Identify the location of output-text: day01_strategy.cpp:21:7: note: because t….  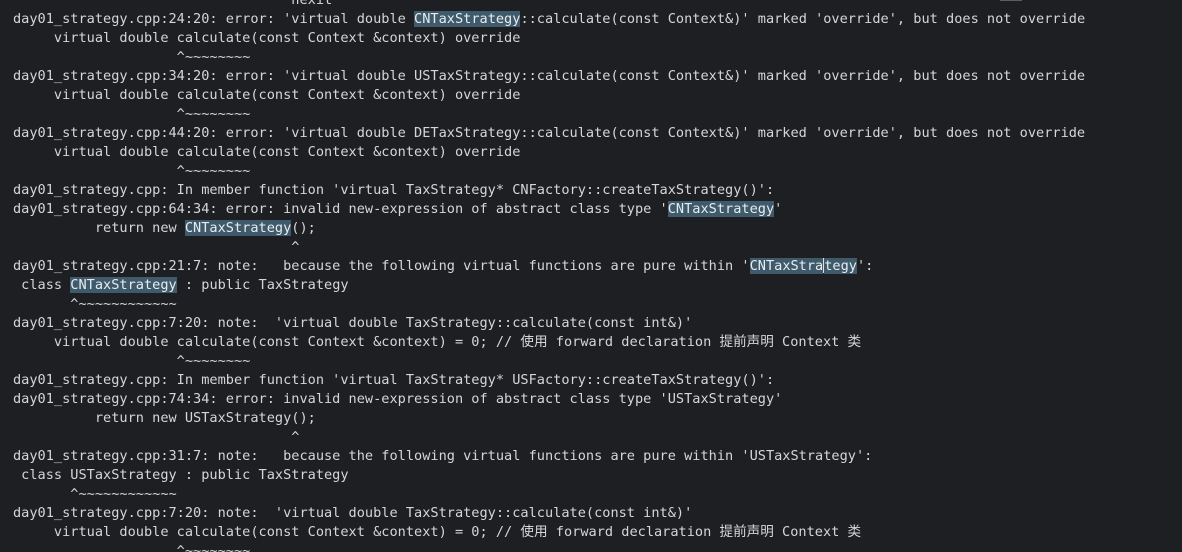
(381, 266).